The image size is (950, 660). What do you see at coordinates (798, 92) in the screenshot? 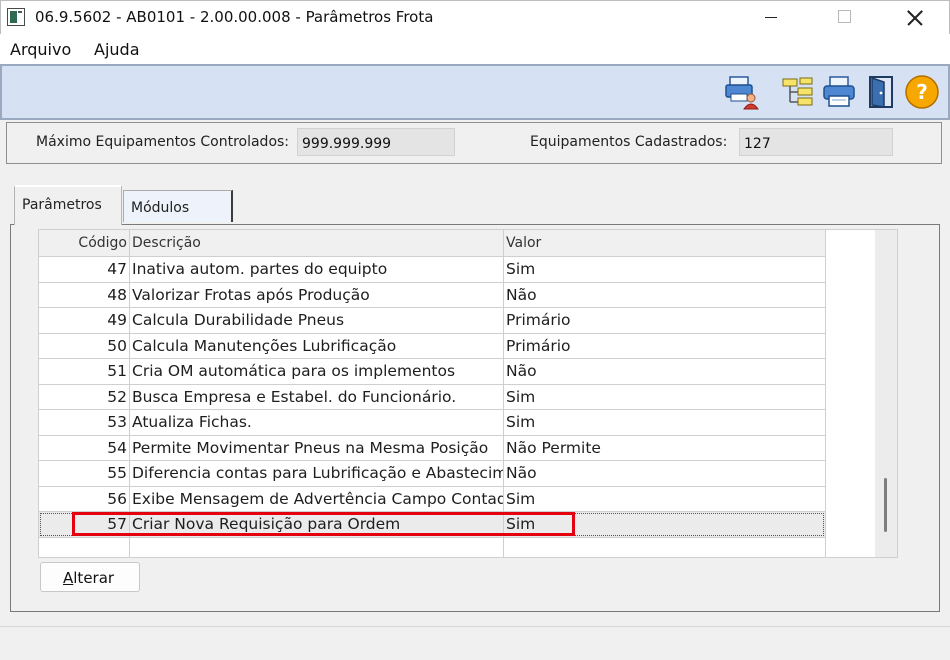
I see `hierarchy-icon` at bounding box center [798, 92].